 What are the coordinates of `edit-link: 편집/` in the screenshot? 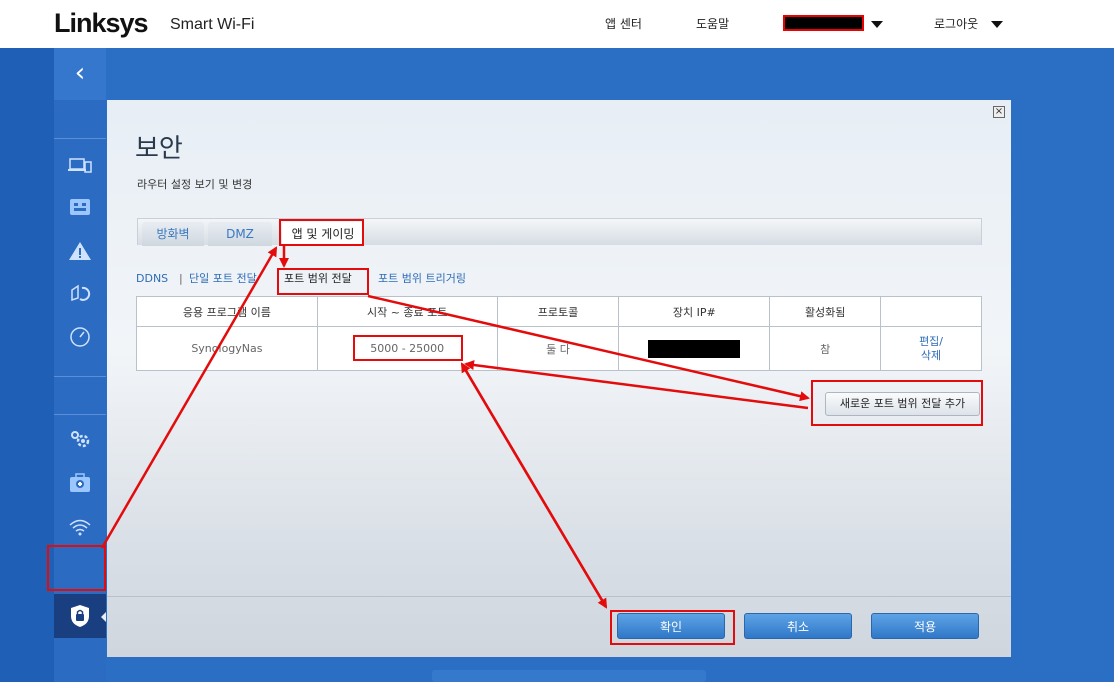 It's located at (931, 342).